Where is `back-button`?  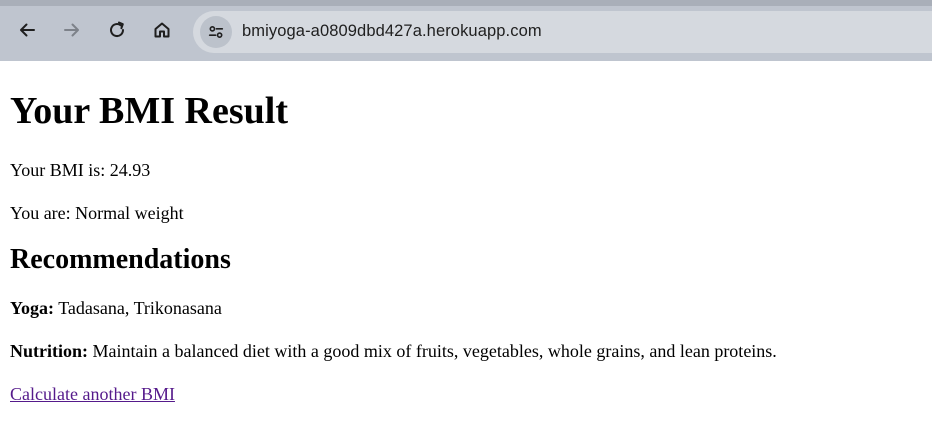
back-button is located at coordinates (27, 30).